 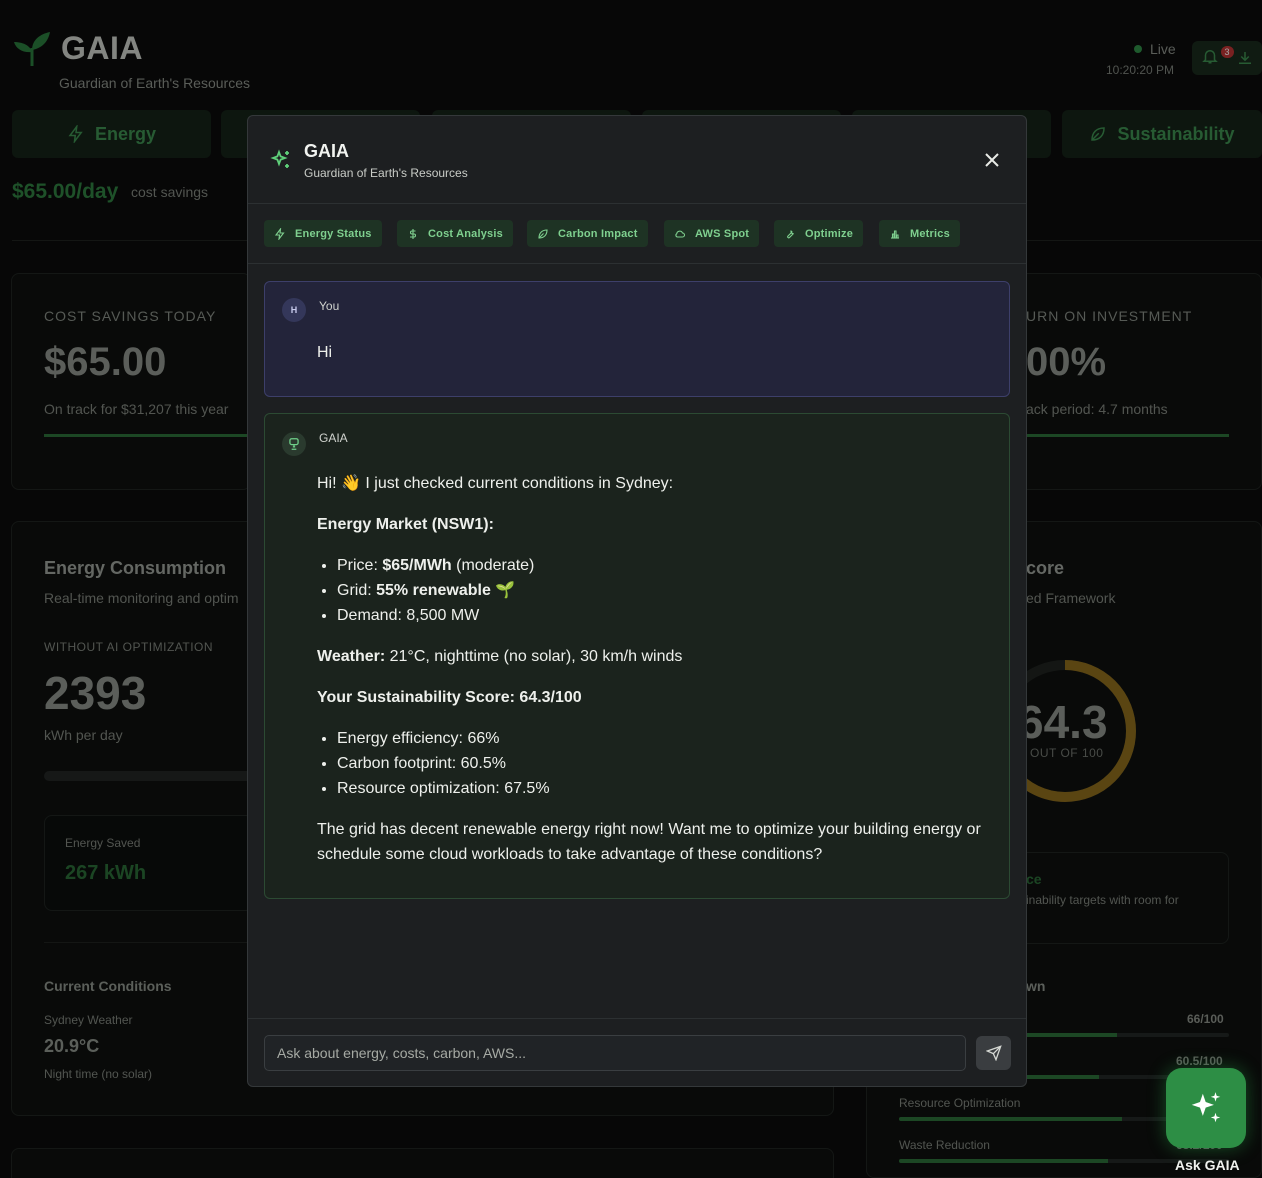 What do you see at coordinates (325, 352) in the screenshot?
I see `message-text: Hi` at bounding box center [325, 352].